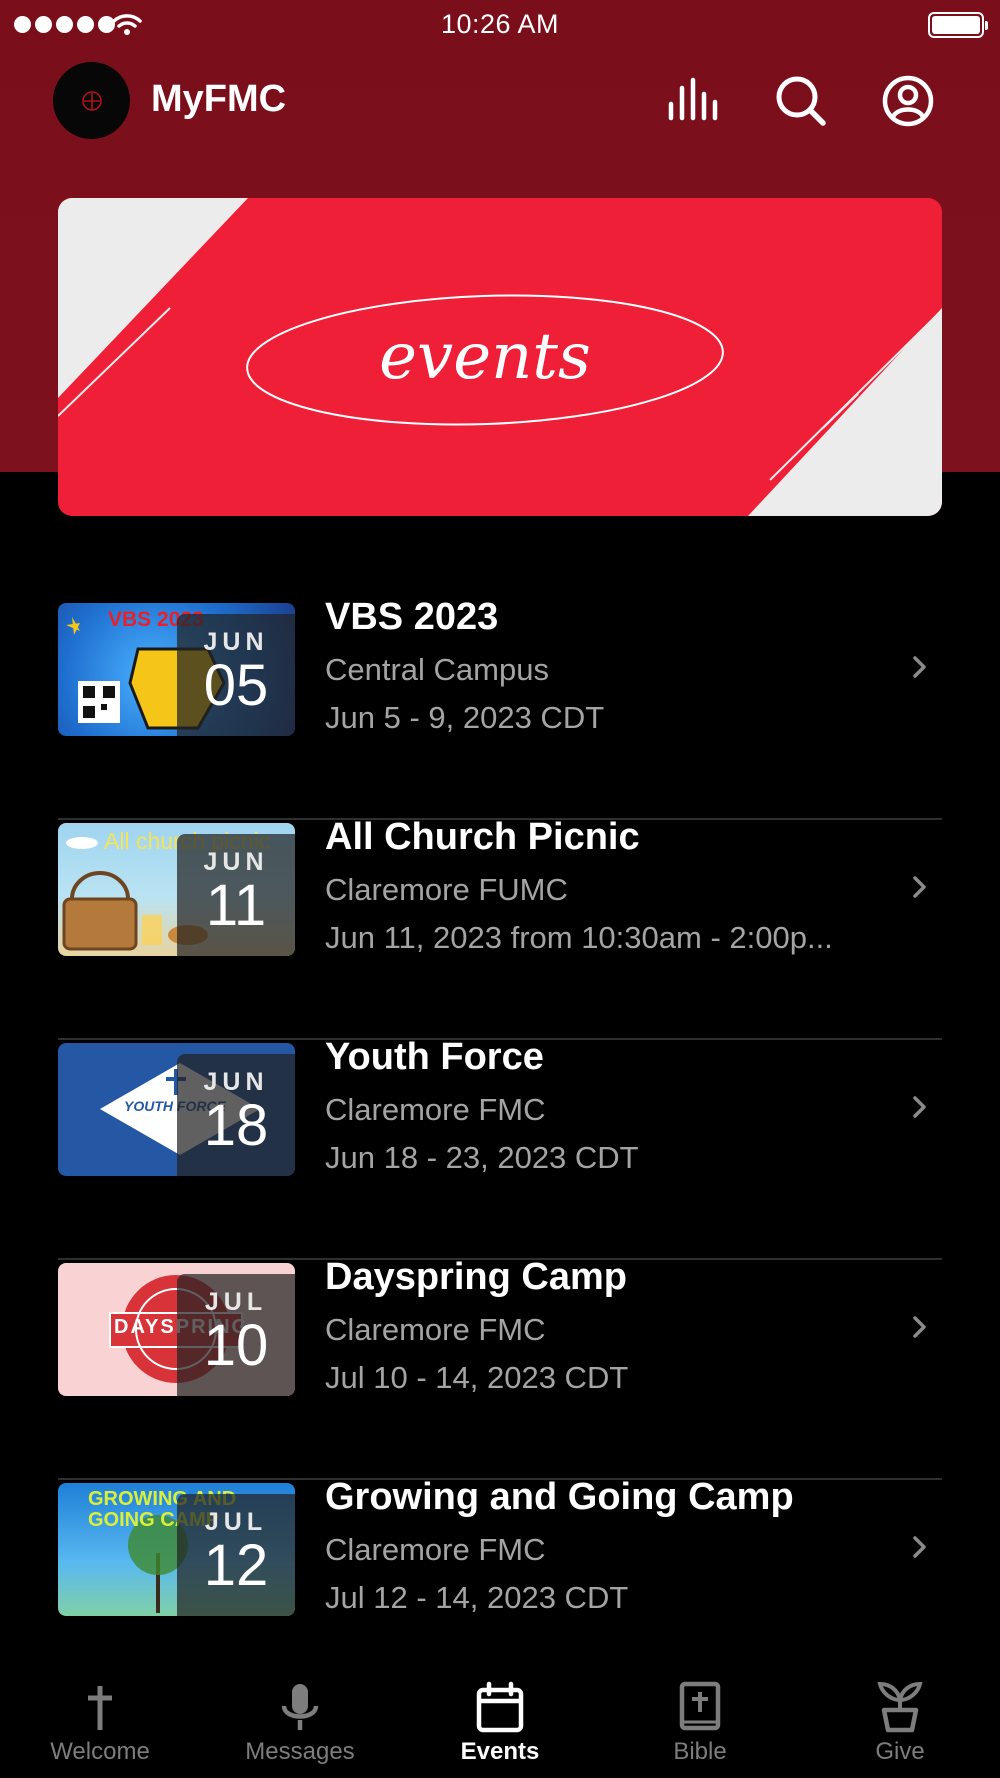 This screenshot has height=1778, width=1000. Describe the element at coordinates (482, 837) in the screenshot. I see `event-title: All Church Picnic` at that location.